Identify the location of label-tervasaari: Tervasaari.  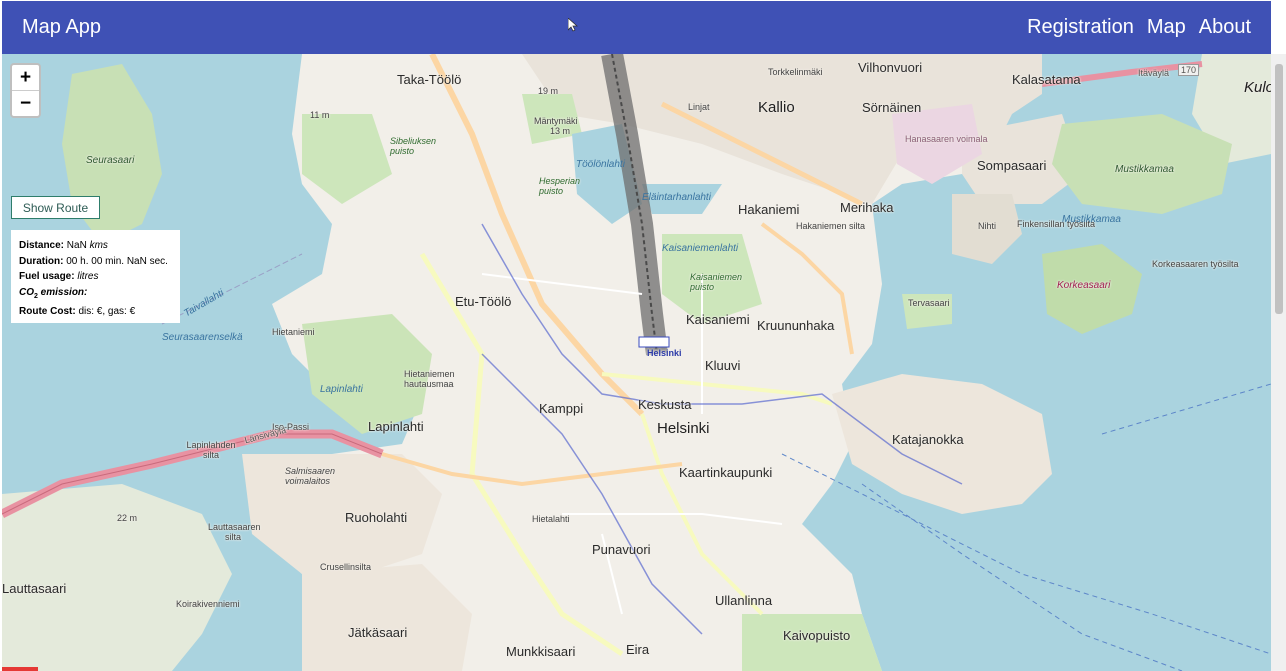
(929, 303).